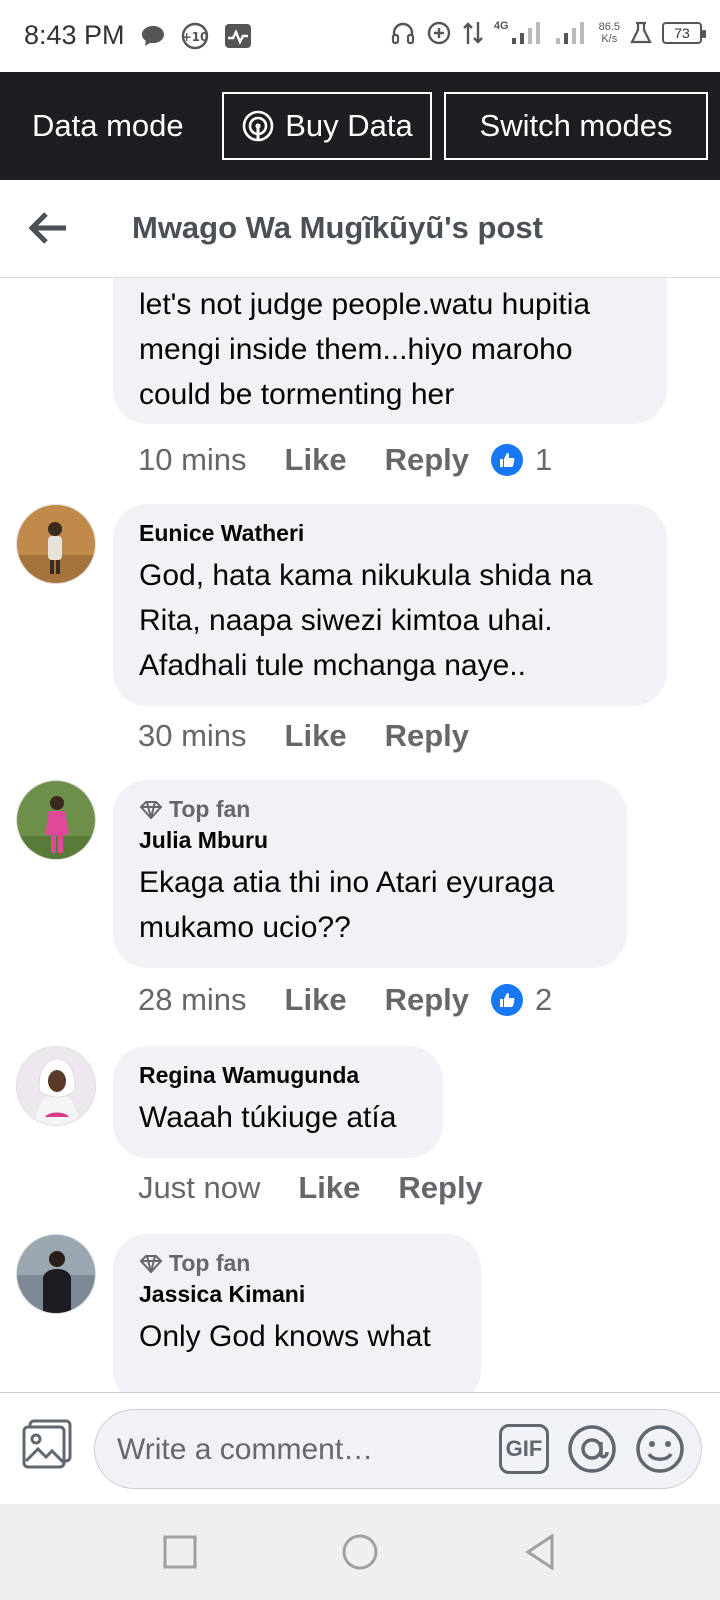  What do you see at coordinates (285, 1336) in the screenshot?
I see `comment-text: Only God knows what` at bounding box center [285, 1336].